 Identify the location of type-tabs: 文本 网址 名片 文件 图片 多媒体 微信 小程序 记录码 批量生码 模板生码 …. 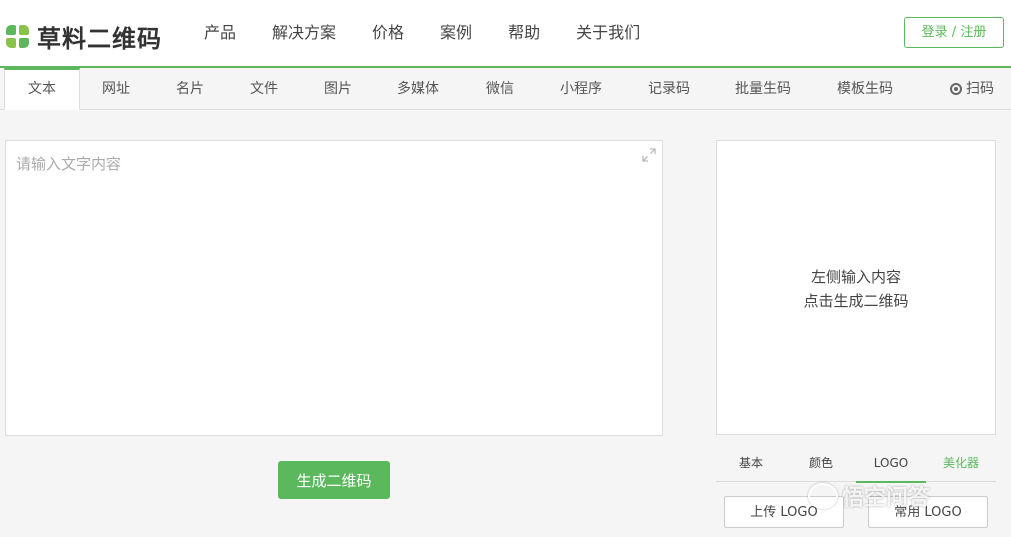
(505, 89).